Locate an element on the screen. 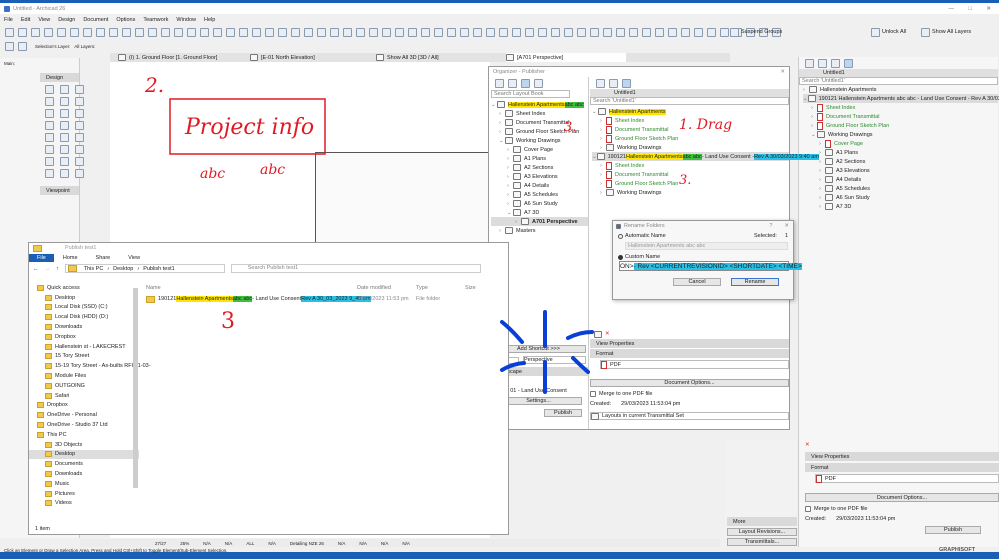 This screenshot has height=559, width=999. close-button: ✕ is located at coordinates (786, 226).